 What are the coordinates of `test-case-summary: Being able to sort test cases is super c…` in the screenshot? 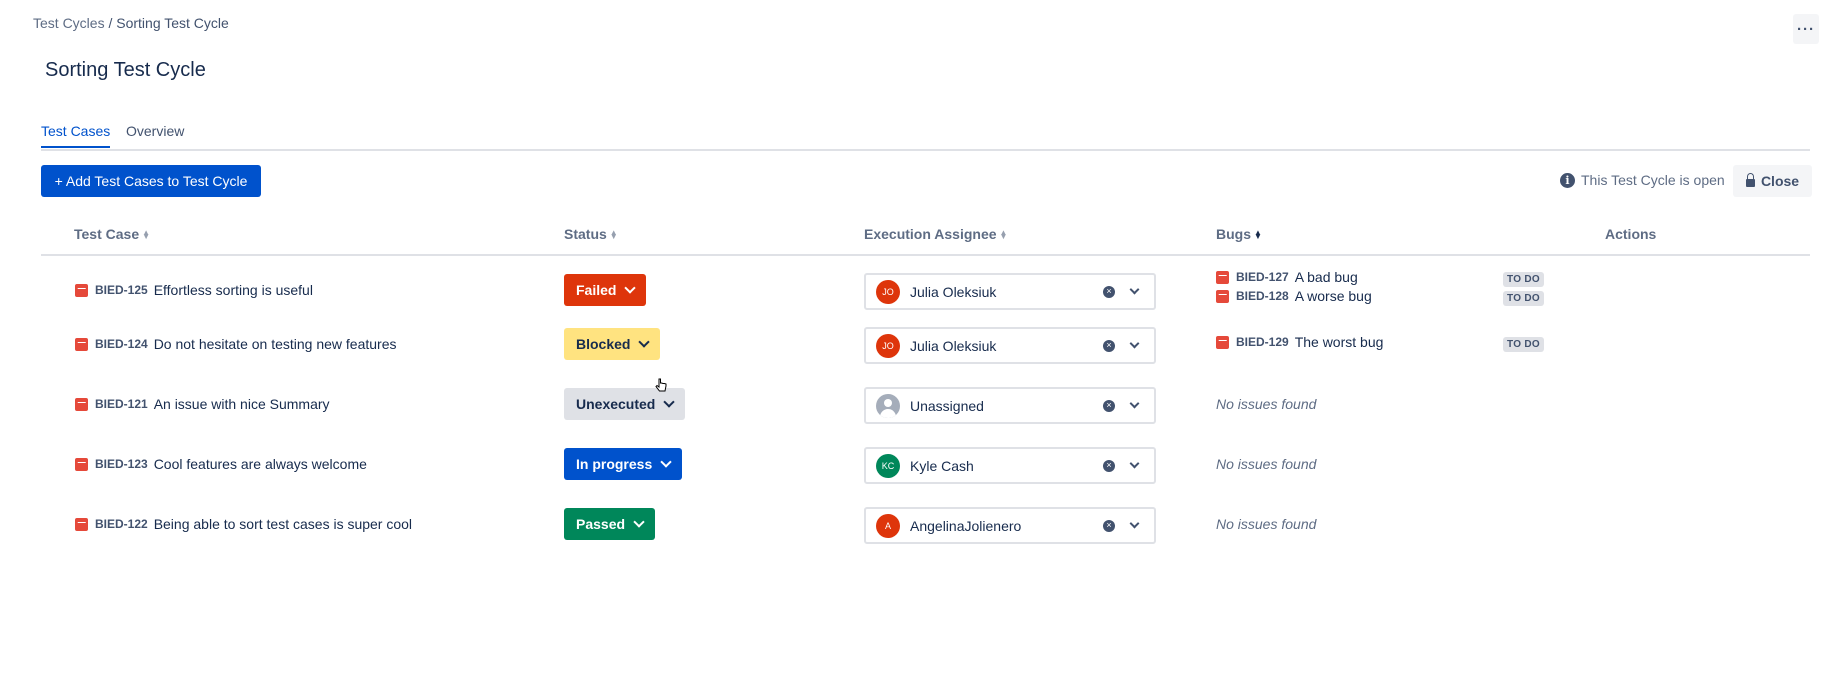 It's located at (283, 524).